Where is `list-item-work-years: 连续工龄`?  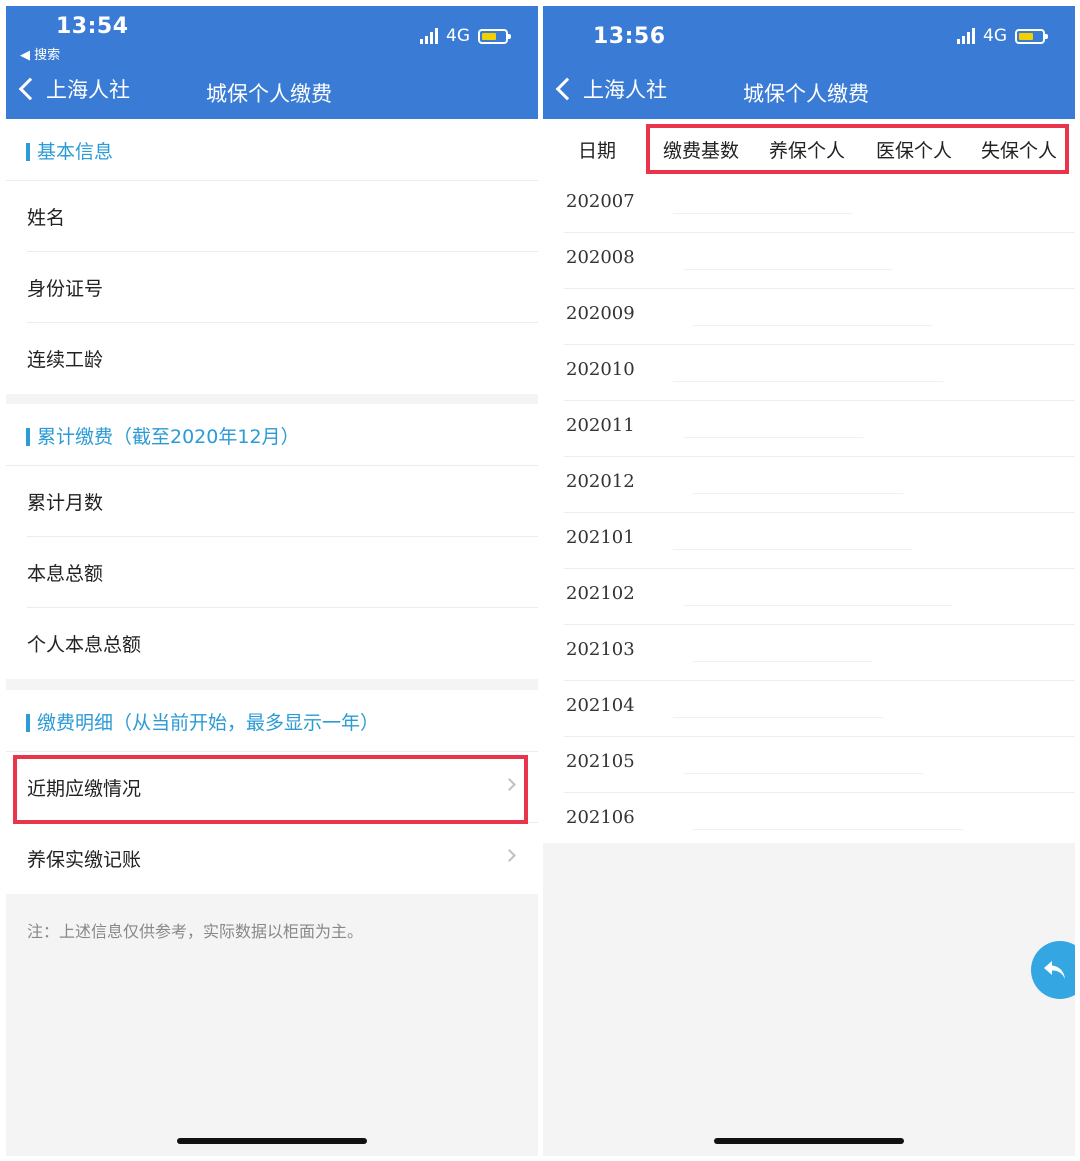 list-item-work-years: 连续工龄 is located at coordinates (272, 358).